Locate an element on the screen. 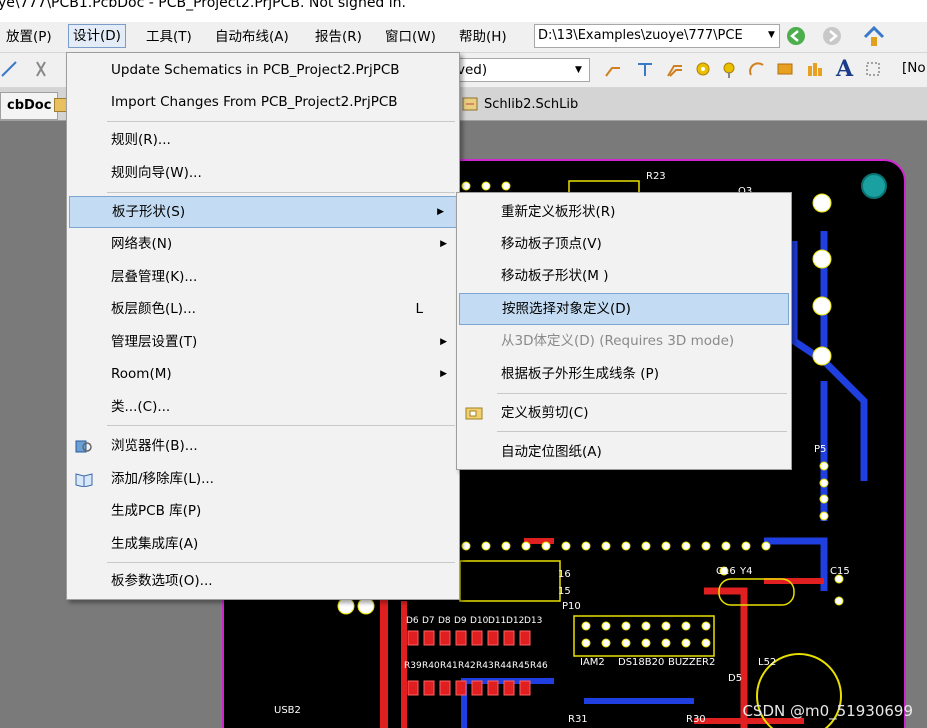  menu-import-changes: Import Changes From PCB_Project2.PrjPCB is located at coordinates (263, 102).